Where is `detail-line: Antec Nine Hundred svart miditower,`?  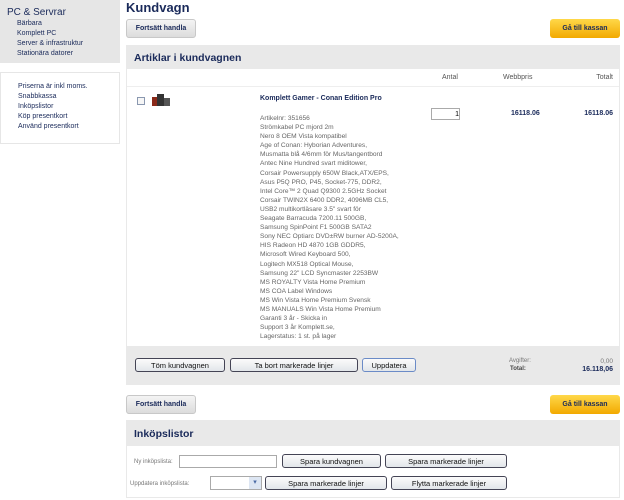
detail-line: Antec Nine Hundred svart miditower, is located at coordinates (314, 164).